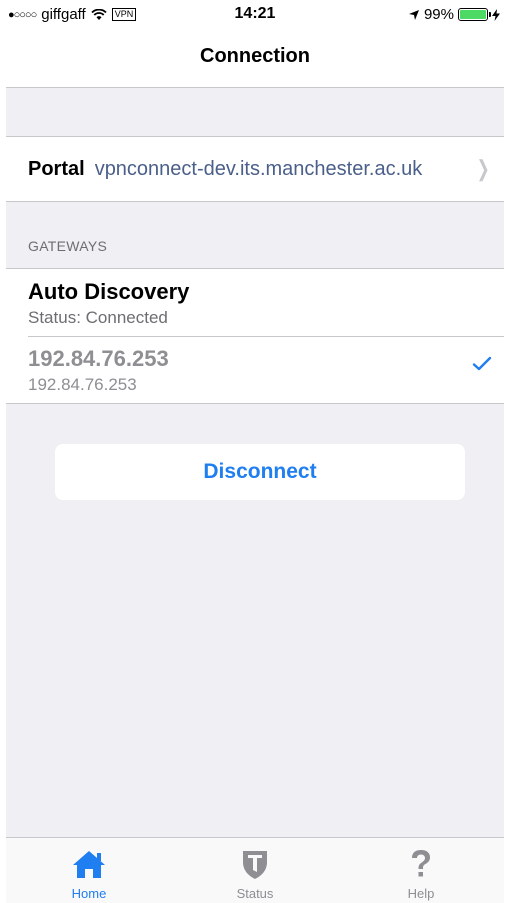 This screenshot has width=510, height=903. I want to click on tab-home: Home, so click(89, 870).